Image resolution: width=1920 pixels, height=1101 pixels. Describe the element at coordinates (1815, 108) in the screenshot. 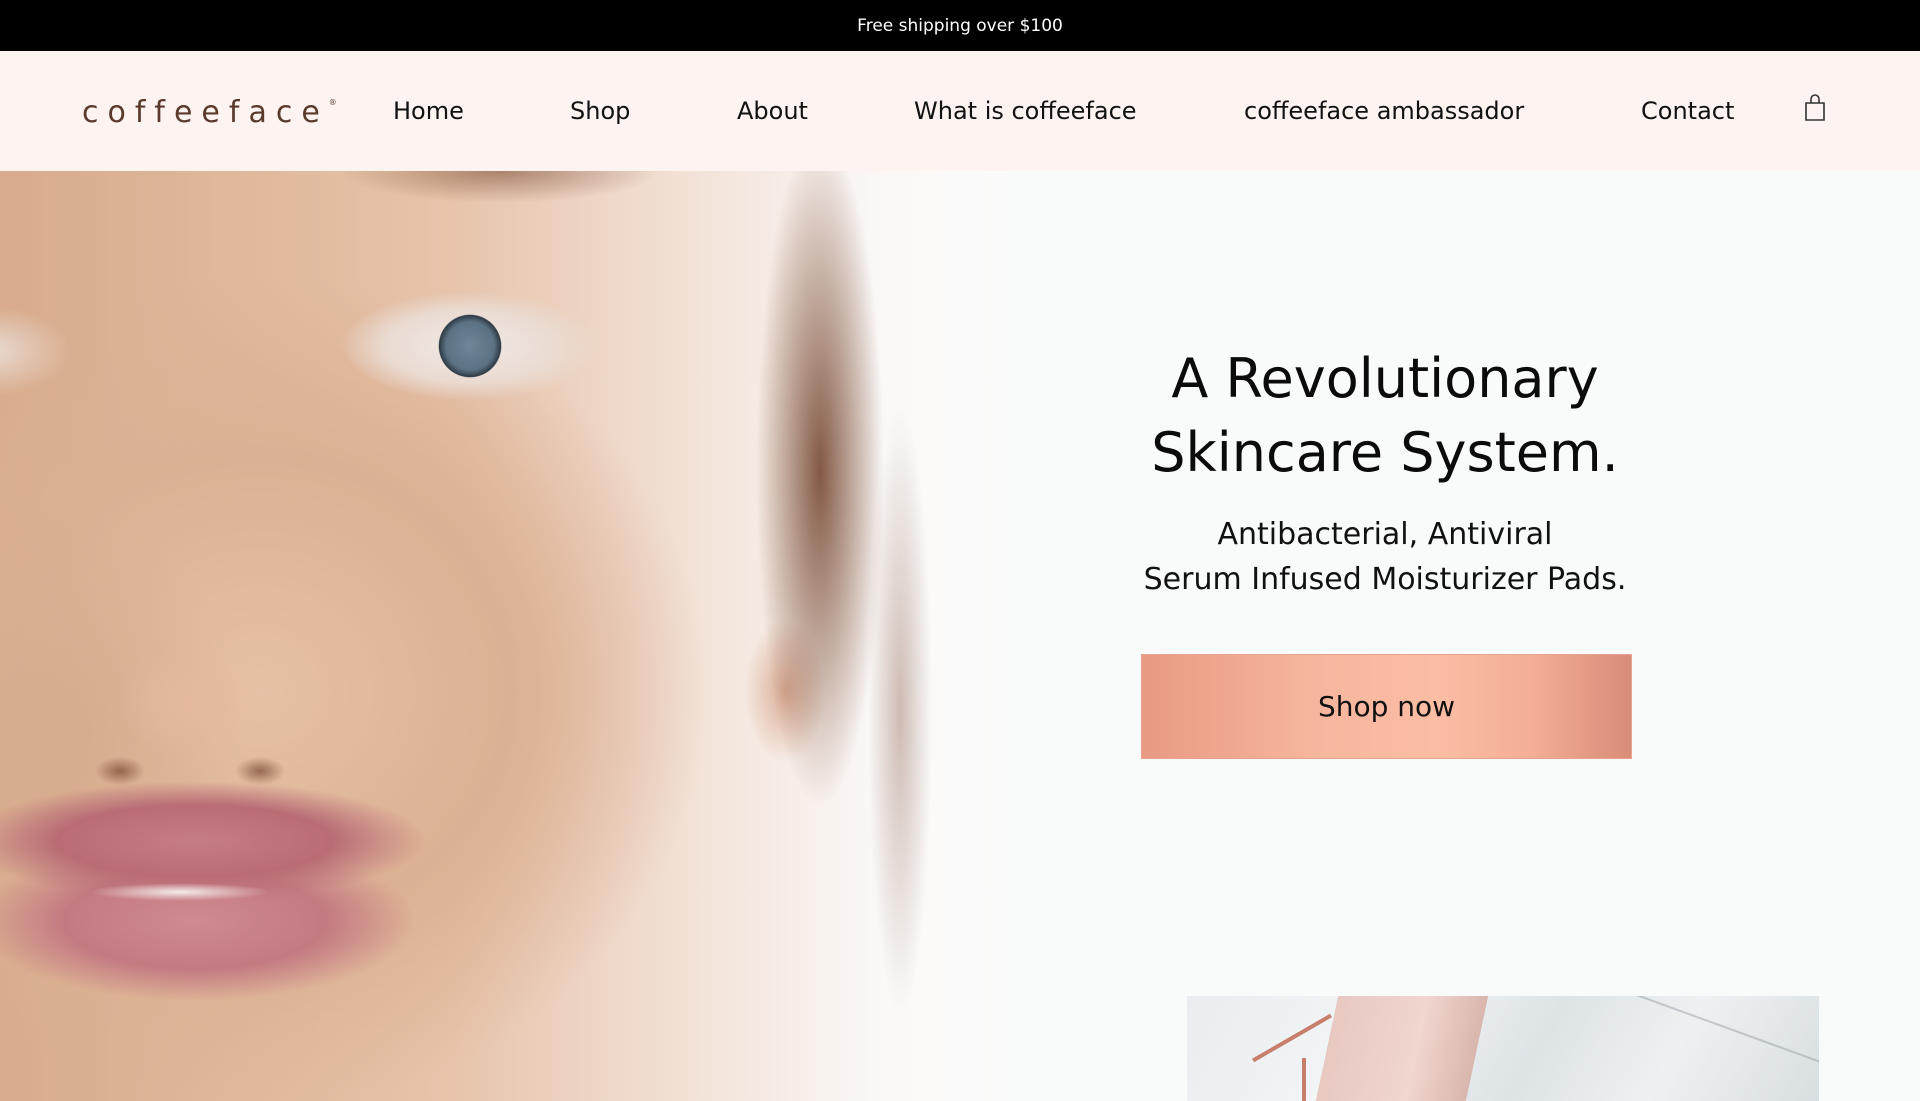

I see `shopping-bag-icon` at that location.